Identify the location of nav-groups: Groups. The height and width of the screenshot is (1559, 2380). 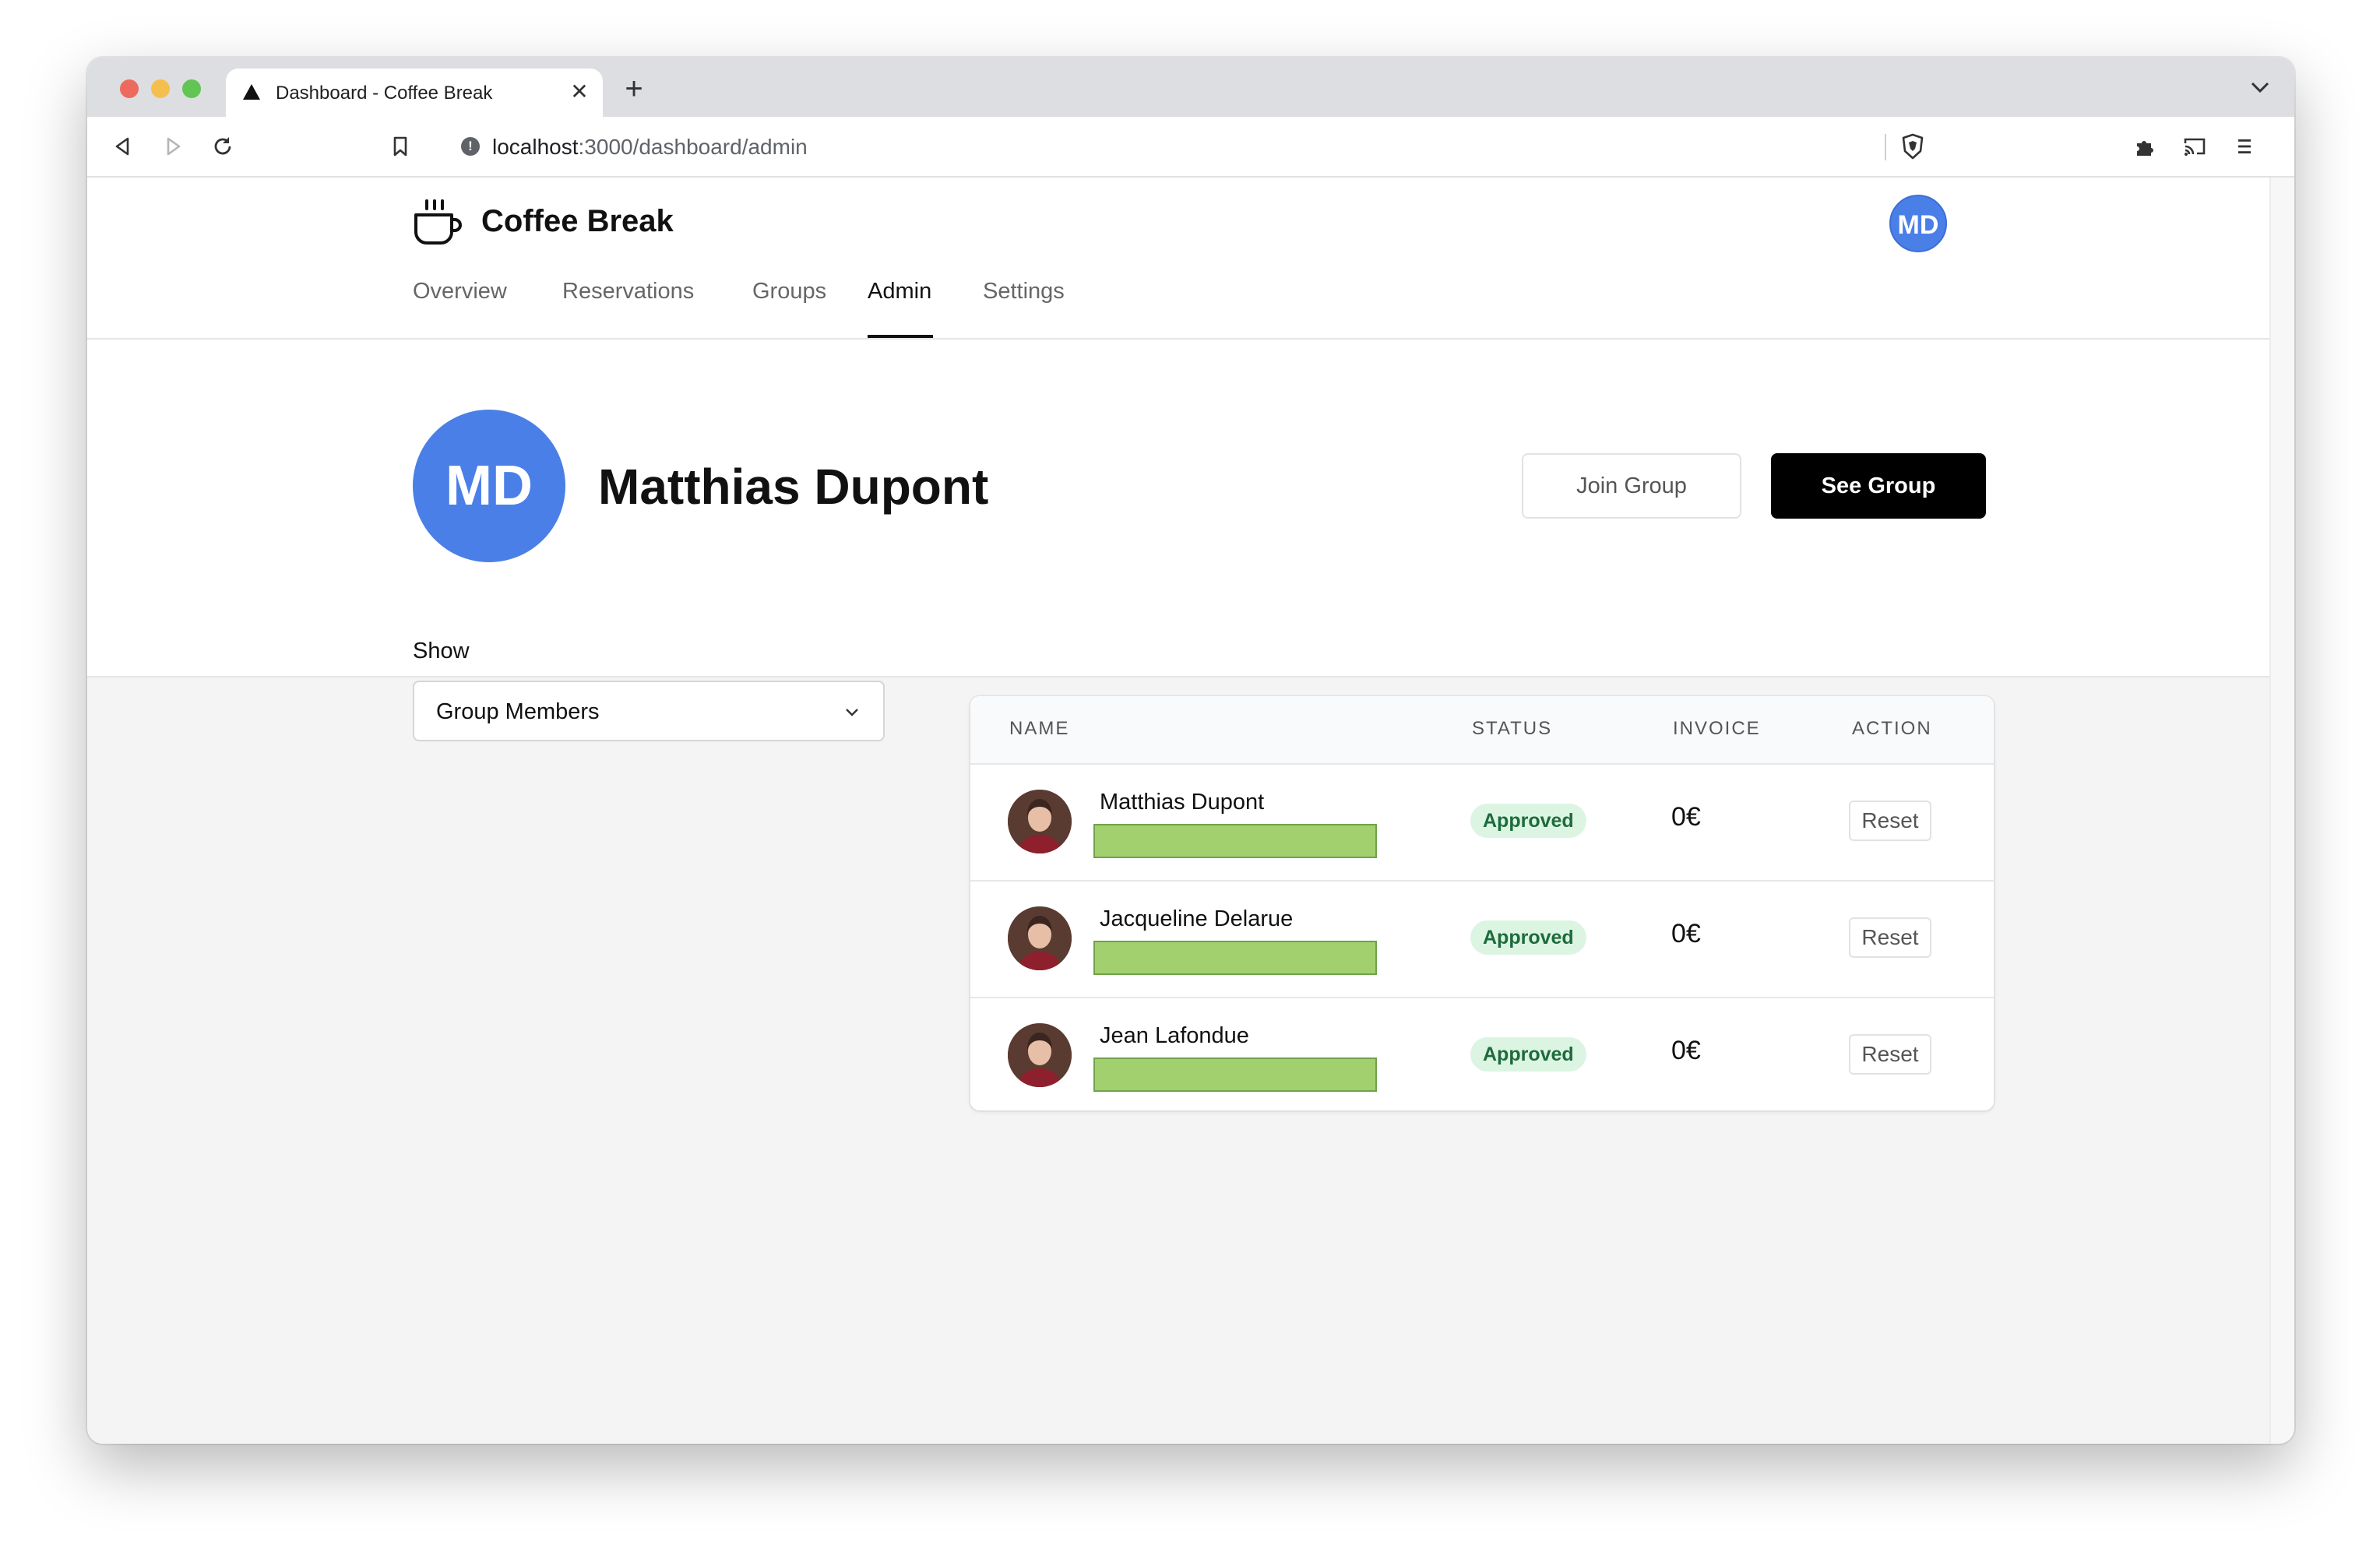
(789, 291).